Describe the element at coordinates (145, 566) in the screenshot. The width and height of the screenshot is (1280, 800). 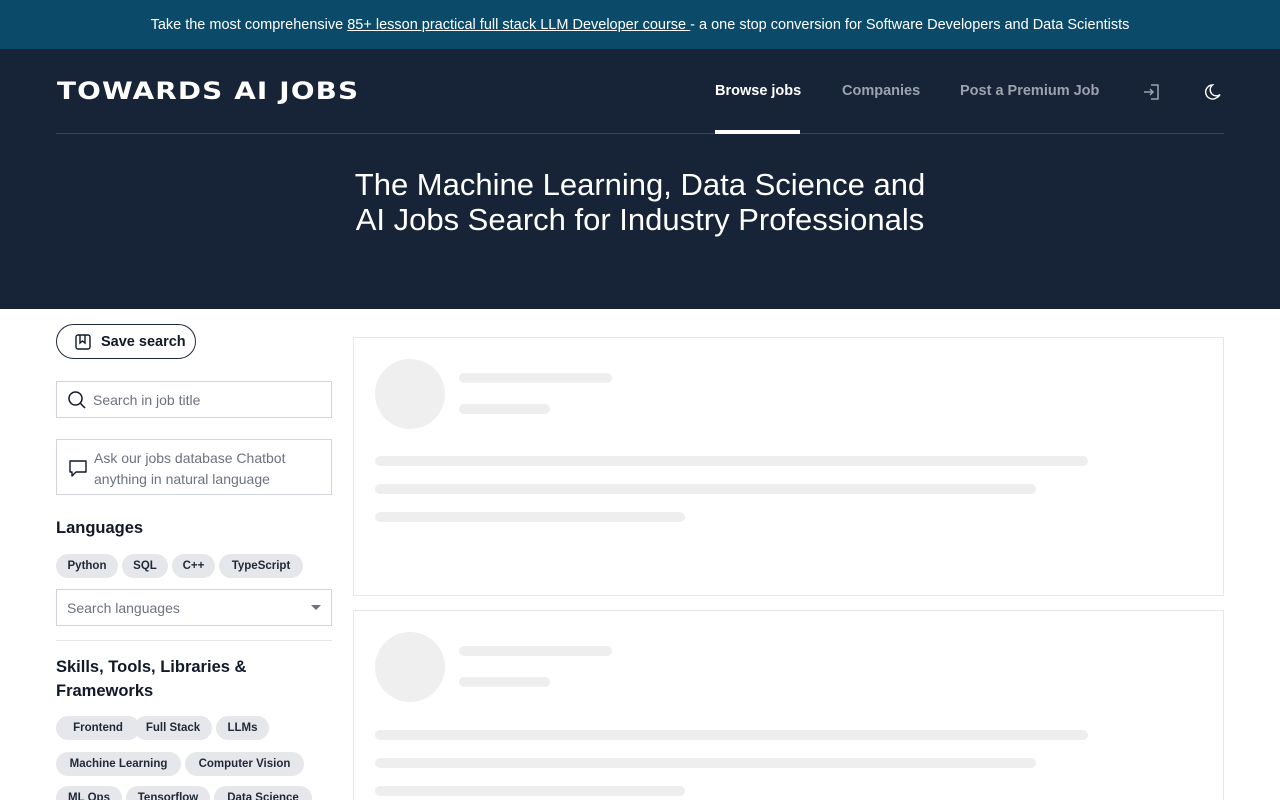
I see `language-chip: SQL` at that location.